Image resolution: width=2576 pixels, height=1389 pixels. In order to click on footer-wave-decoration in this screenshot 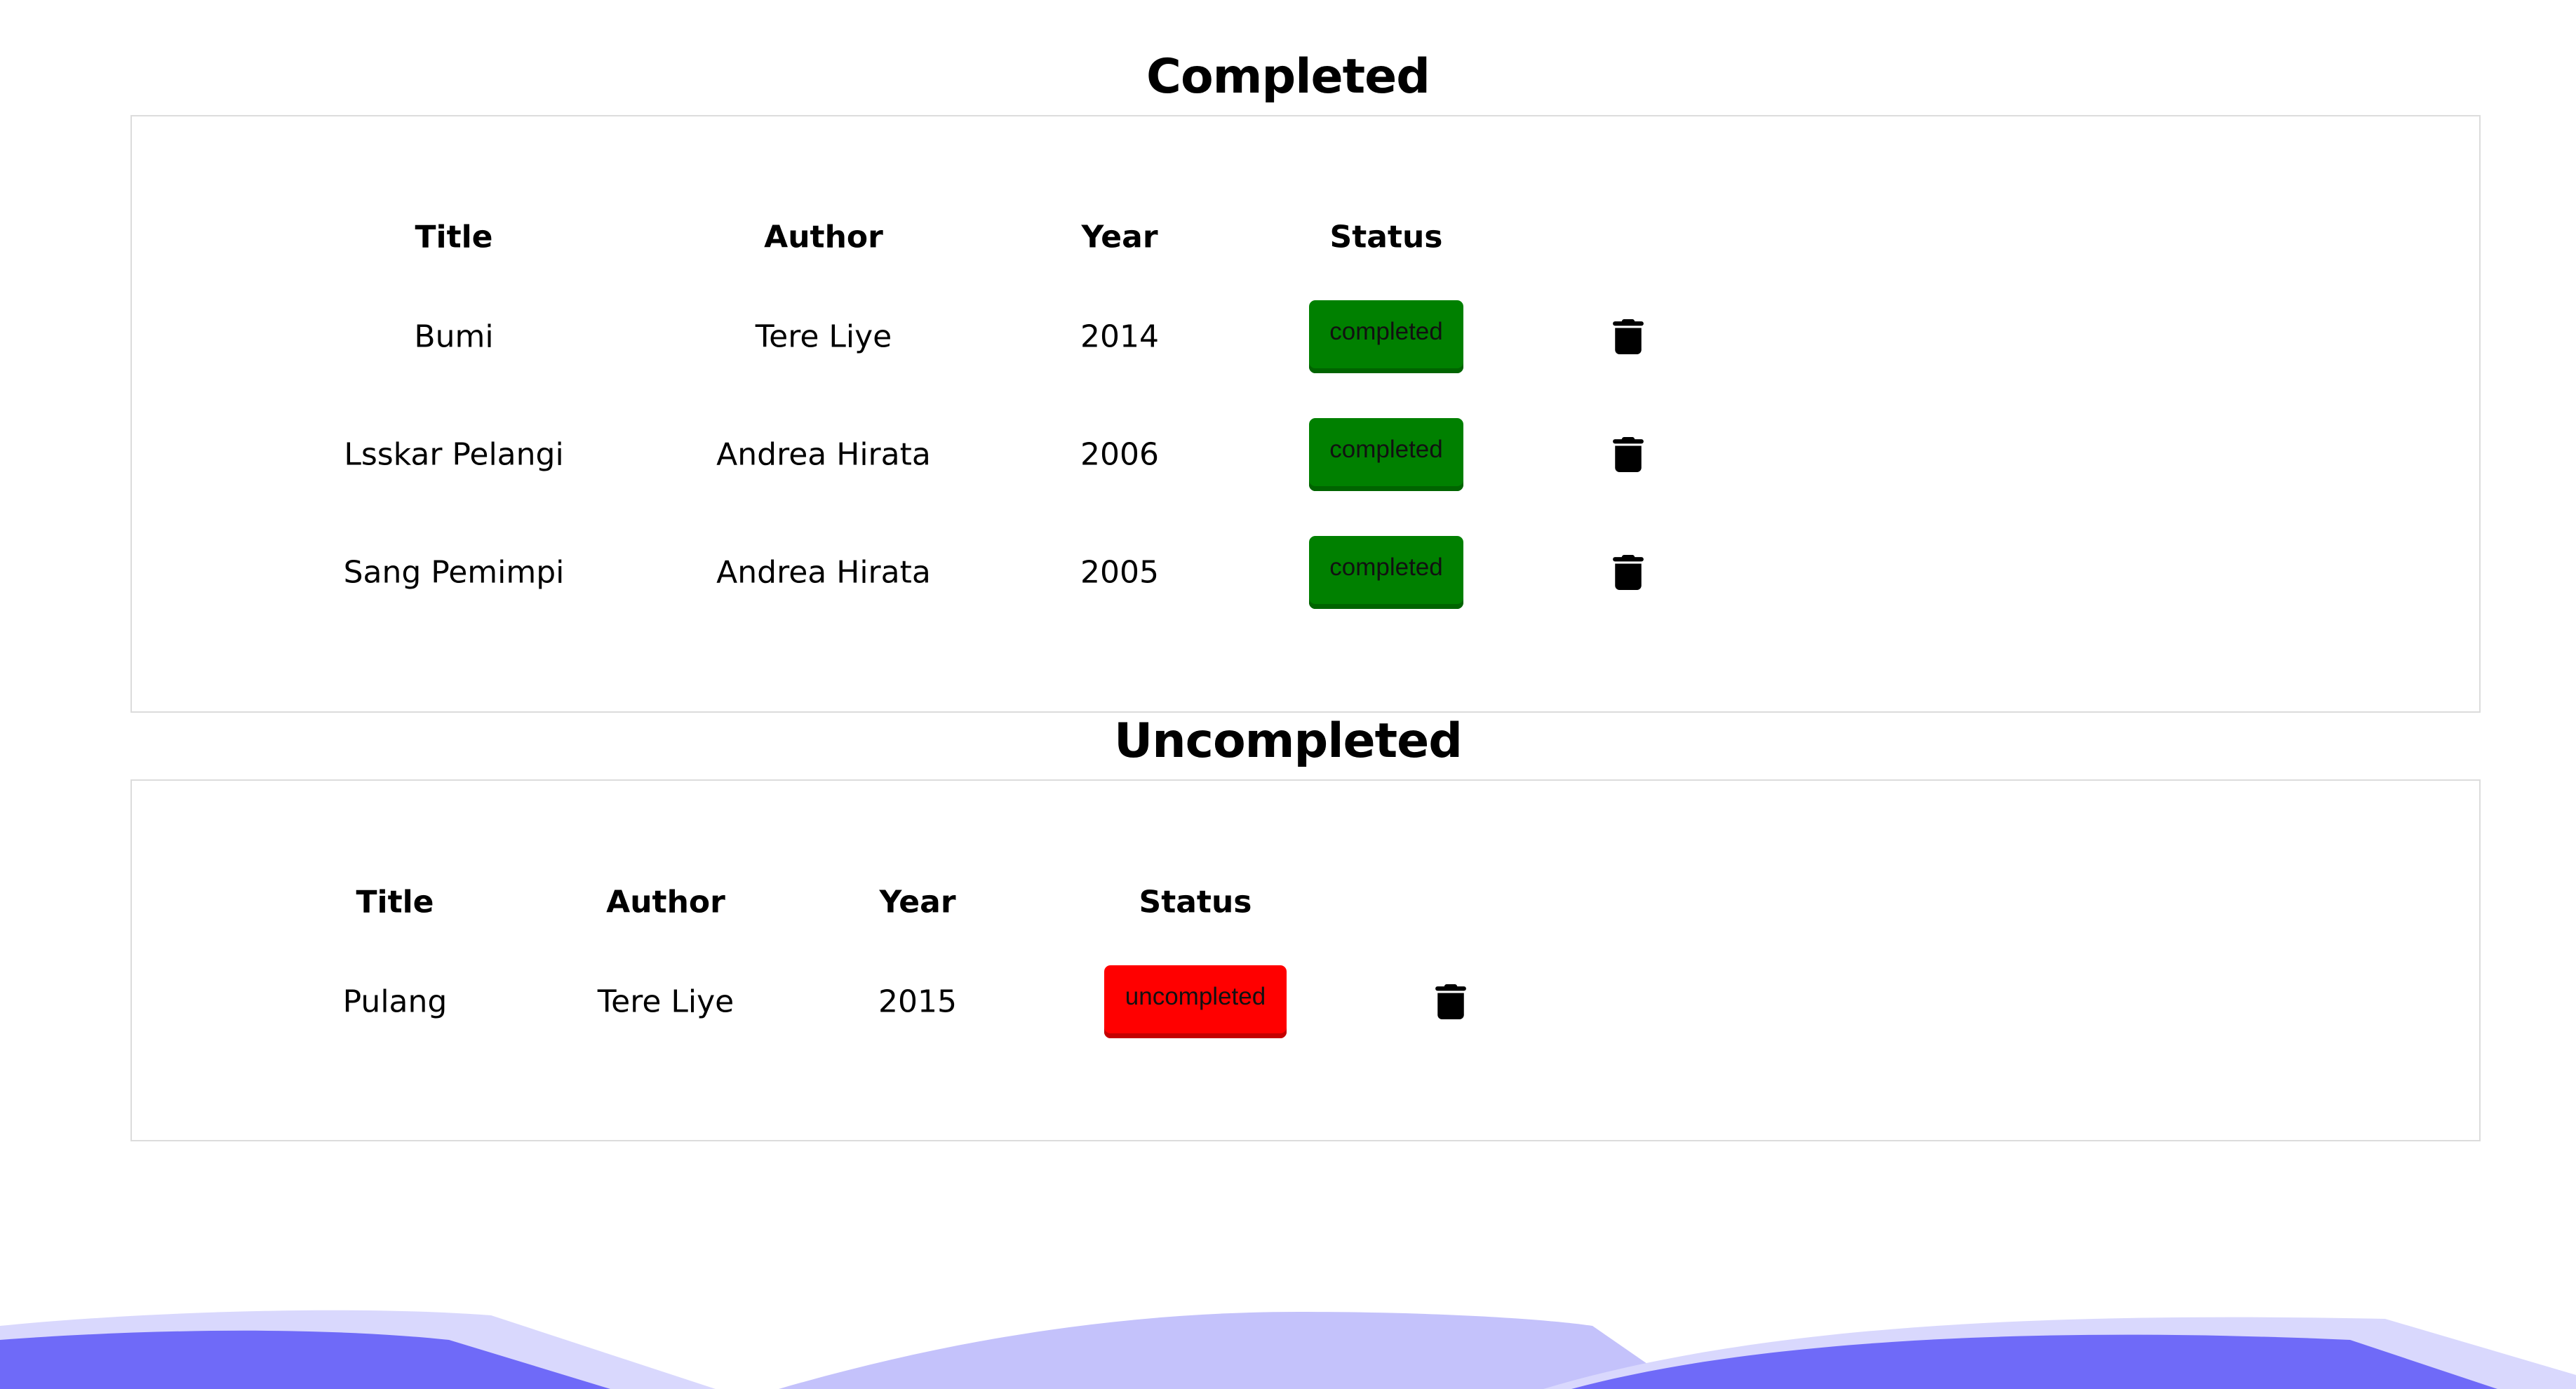, I will do `click(1288, 1349)`.